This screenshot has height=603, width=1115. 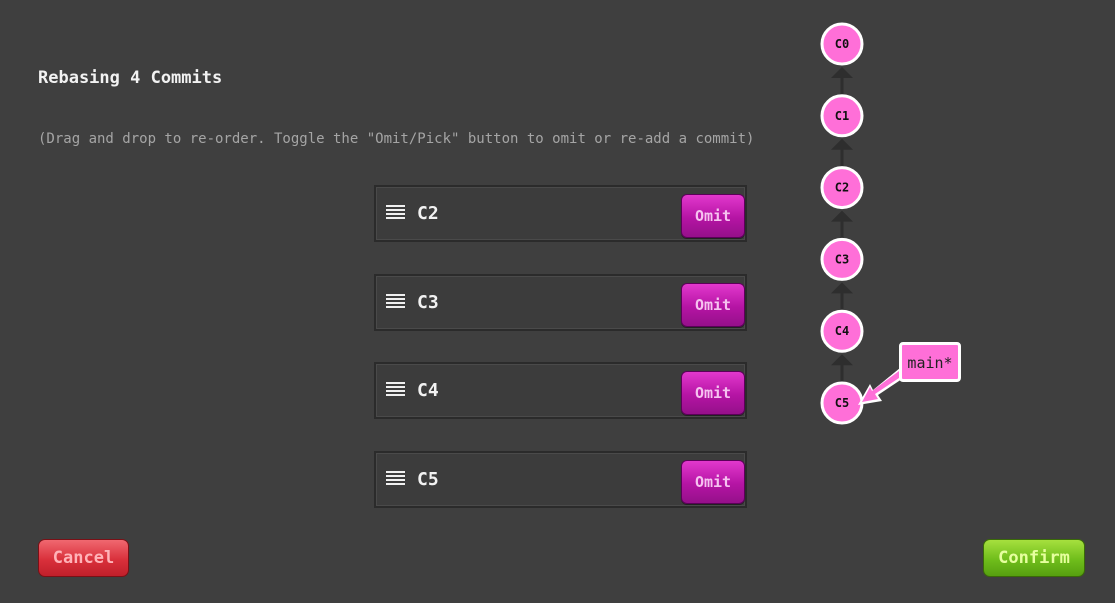 I want to click on commit-node-c3: C3, so click(x=842, y=259).